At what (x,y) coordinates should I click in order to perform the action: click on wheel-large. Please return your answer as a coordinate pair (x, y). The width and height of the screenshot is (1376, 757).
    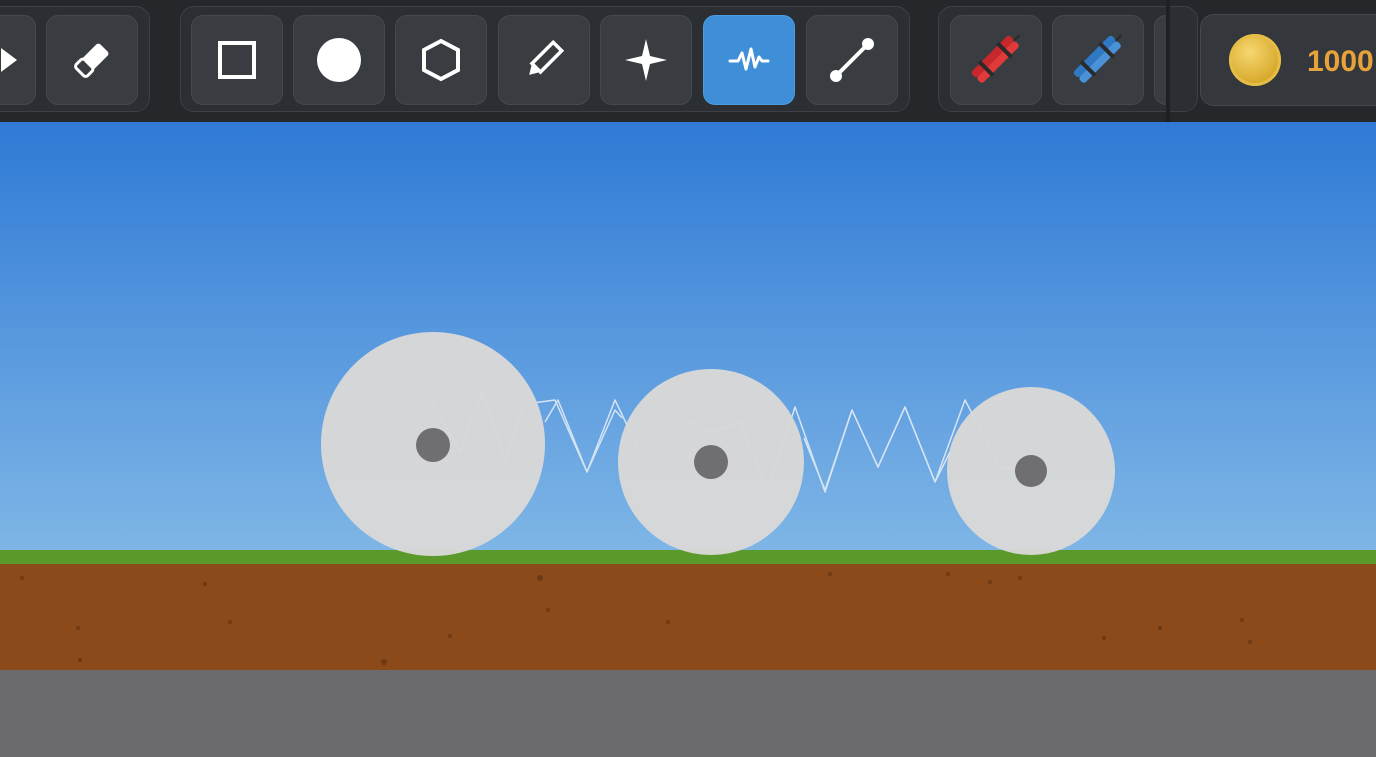
    Looking at the image, I should click on (433, 444).